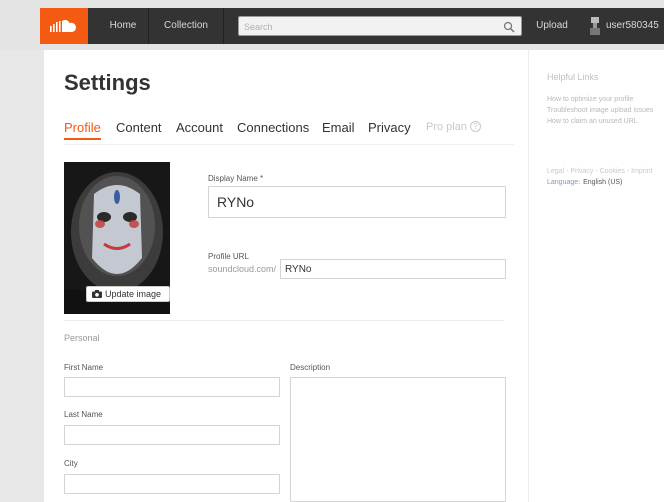 This screenshot has height=502, width=664. What do you see at coordinates (228, 256) in the screenshot?
I see `profile-url-label: Profile URL` at bounding box center [228, 256].